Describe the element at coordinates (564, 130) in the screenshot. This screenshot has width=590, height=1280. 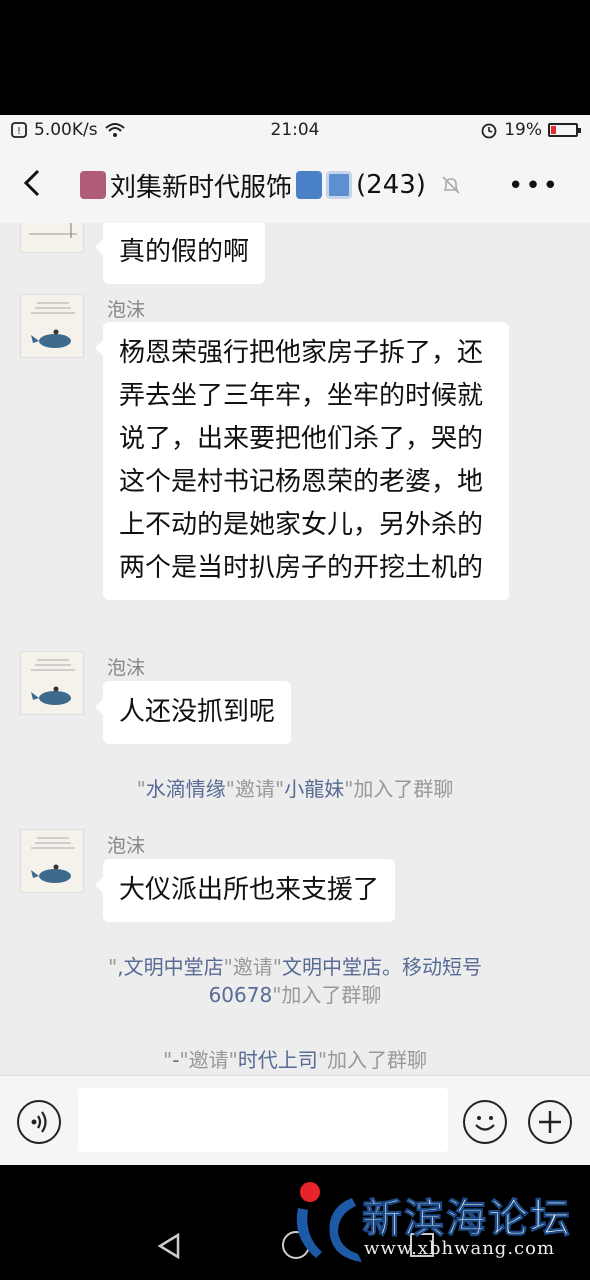
I see `battery-icon` at that location.